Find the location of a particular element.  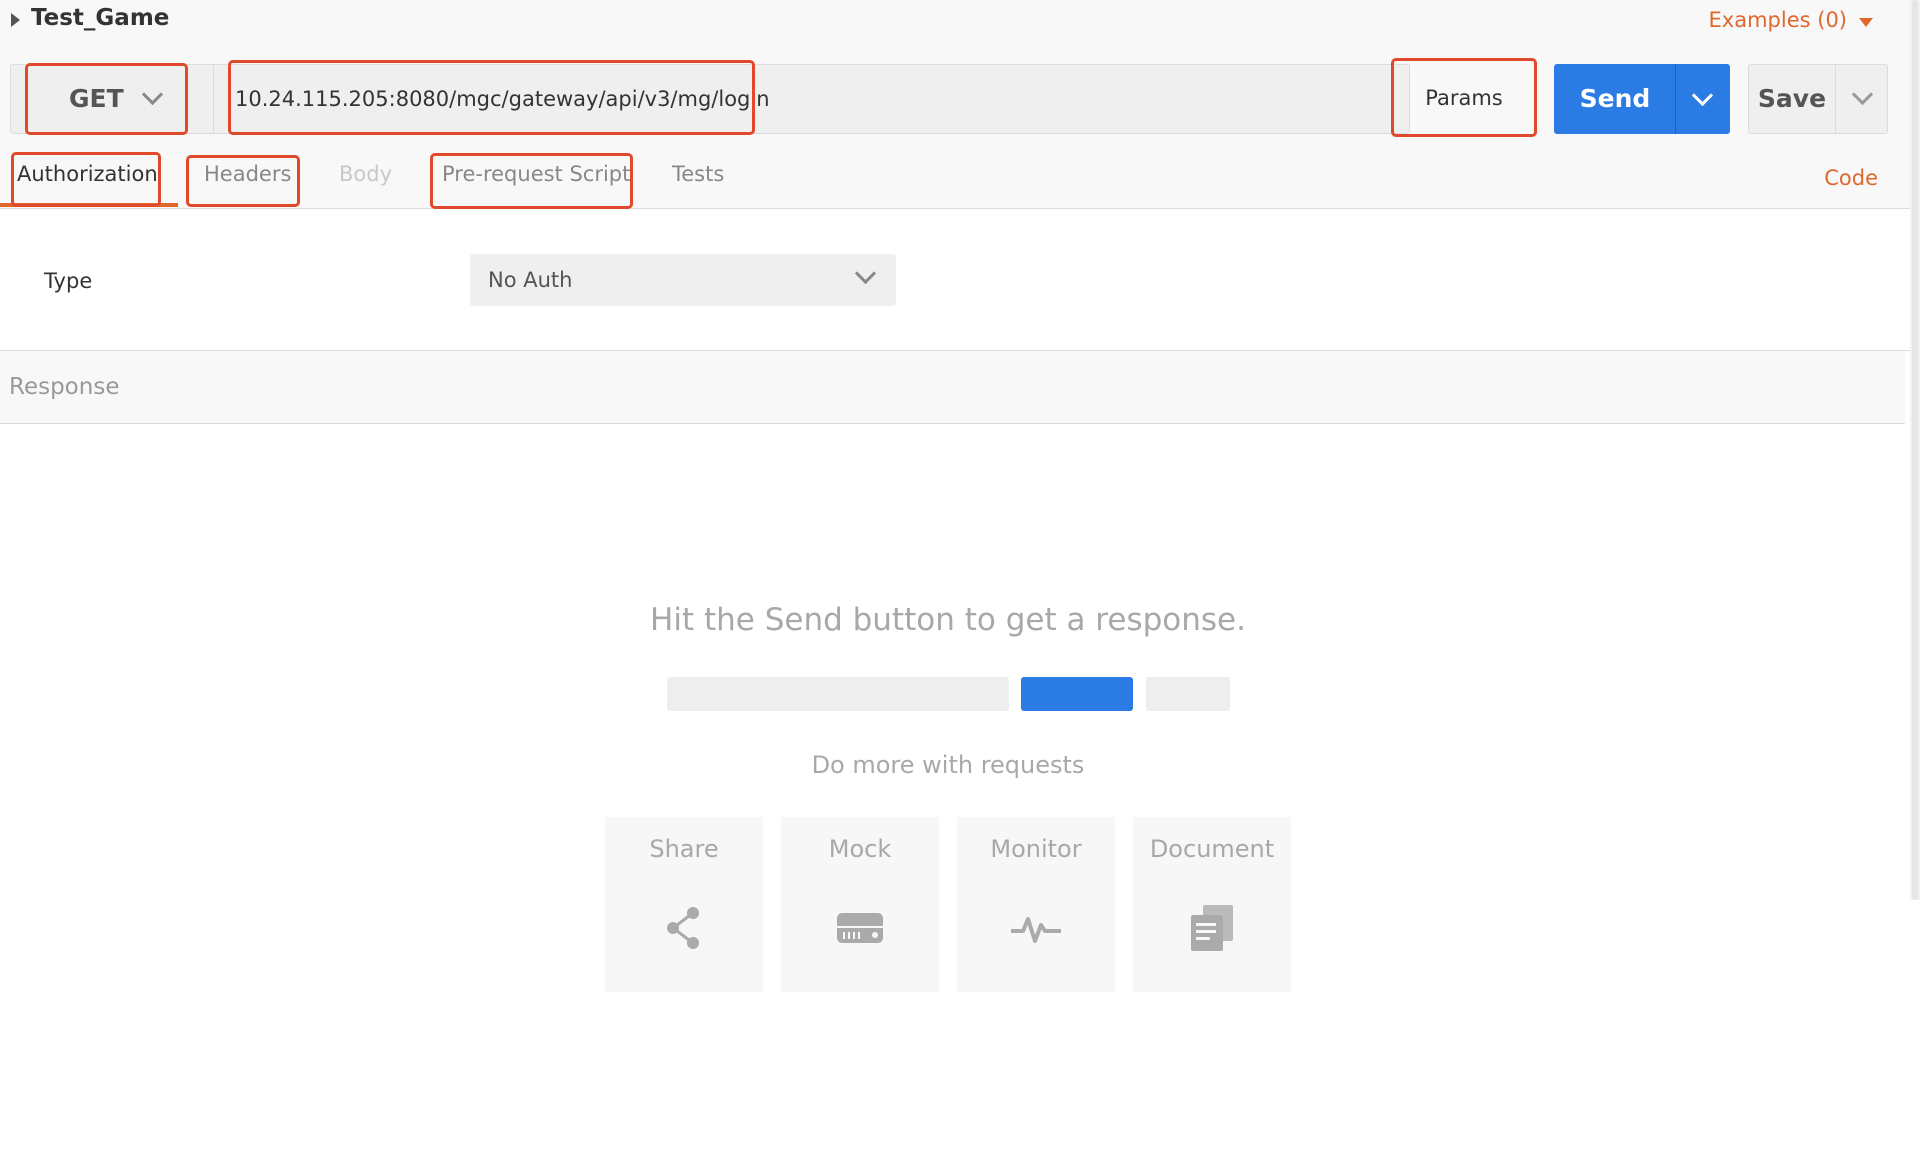

expand-caret-icon is located at coordinates (15, 20).